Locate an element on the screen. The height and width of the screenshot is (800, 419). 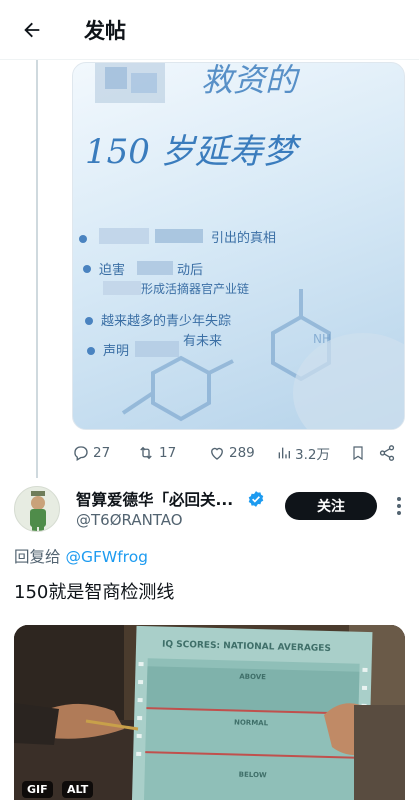
image-bullet-1: 引出的真相 is located at coordinates (243, 238).